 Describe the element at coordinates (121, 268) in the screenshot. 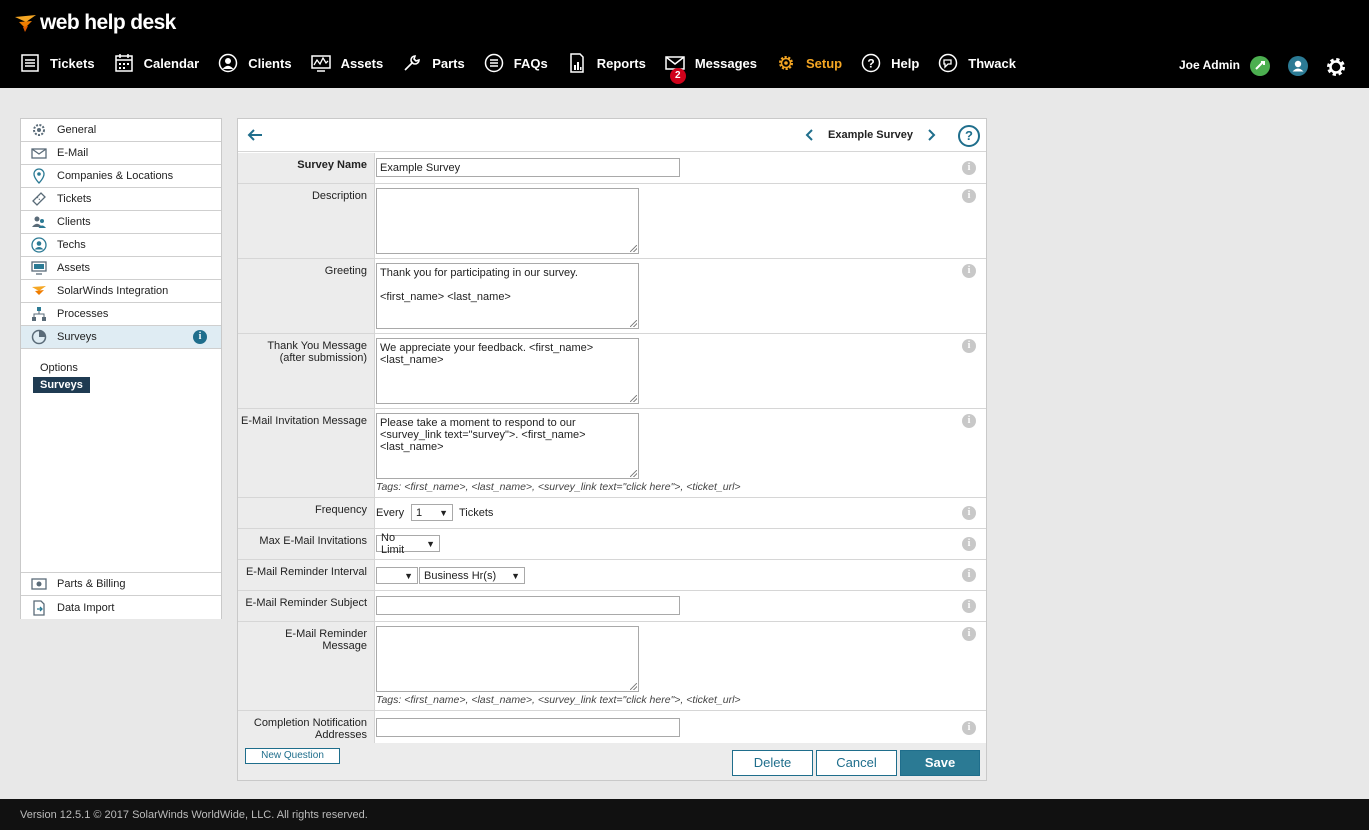

I see `sidebar-item-assets: Assets` at that location.